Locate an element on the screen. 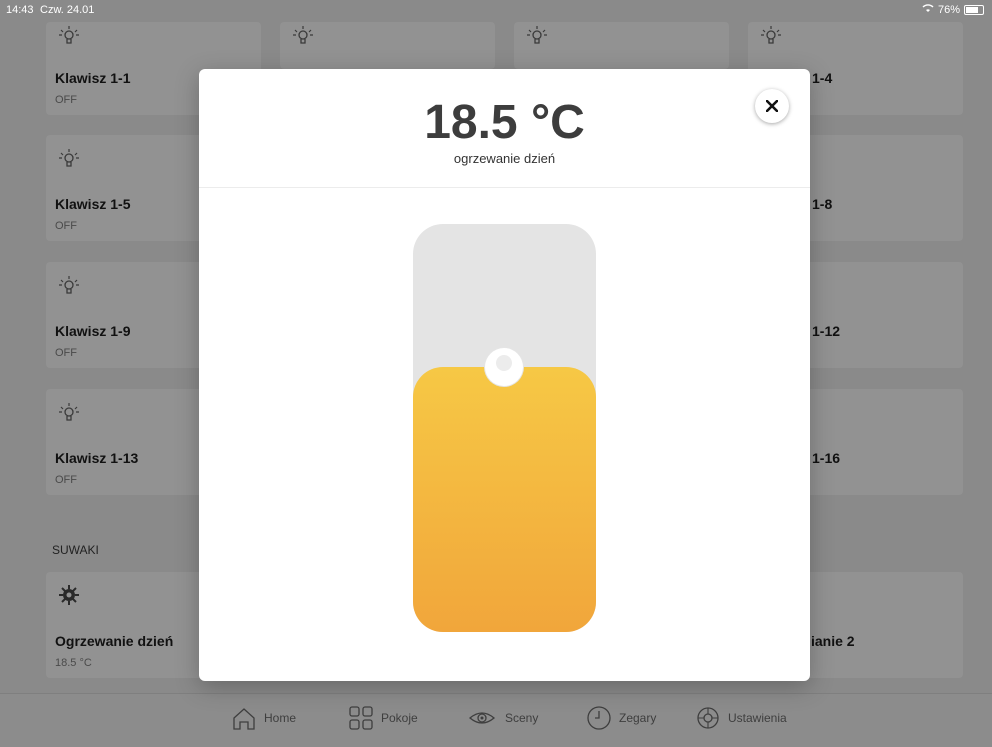 The width and height of the screenshot is (992, 747). status-right: 76% is located at coordinates (953, 9).